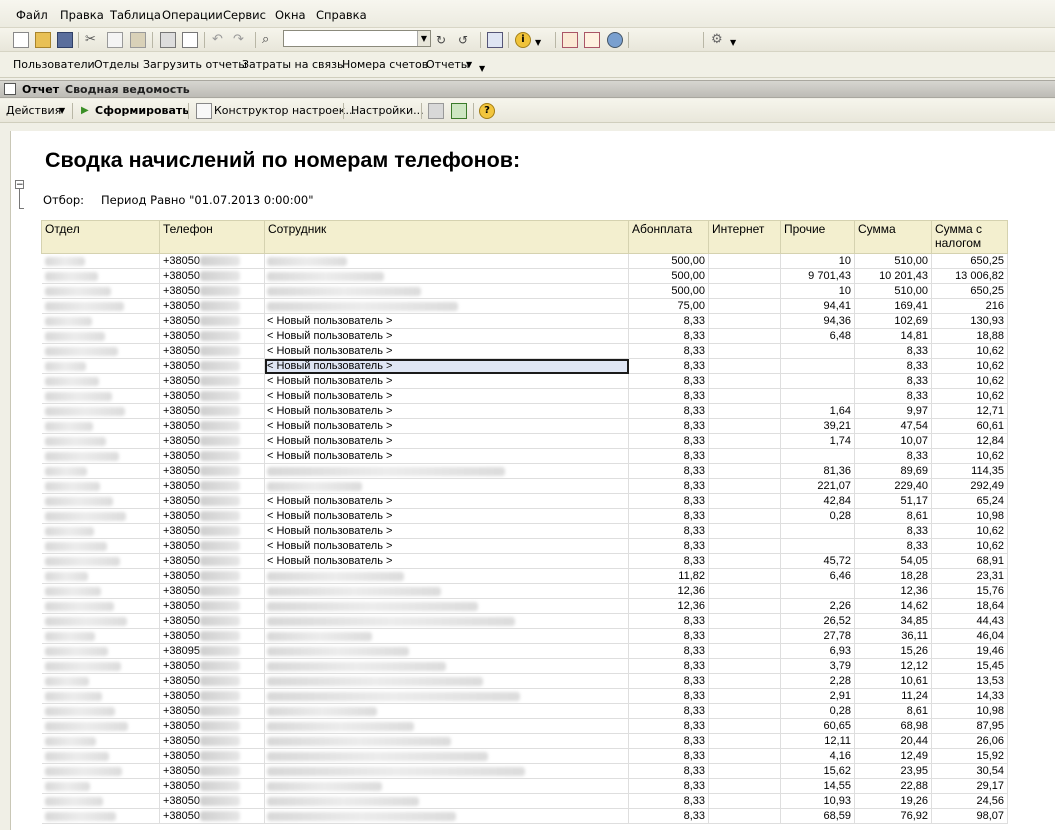  What do you see at coordinates (241, 40) in the screenshot?
I see `redo-icon: ↷` at bounding box center [241, 40].